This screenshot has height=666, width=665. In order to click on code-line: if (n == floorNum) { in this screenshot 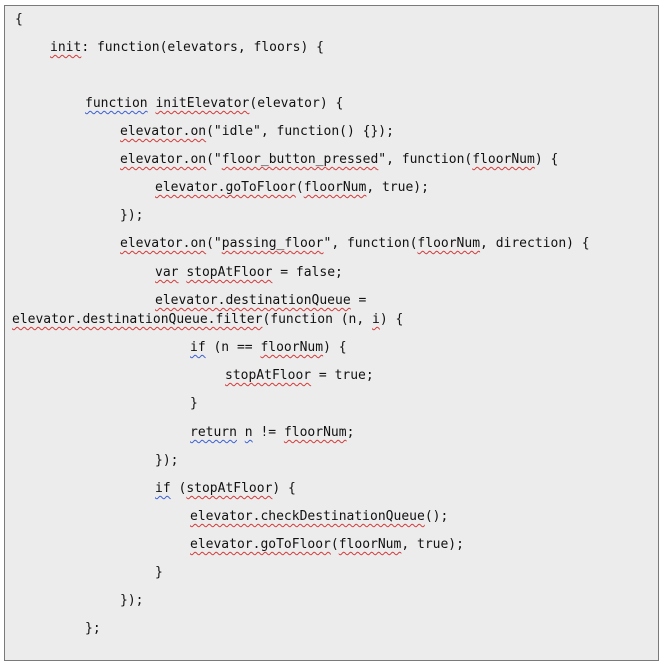, I will do `click(268, 348)`.